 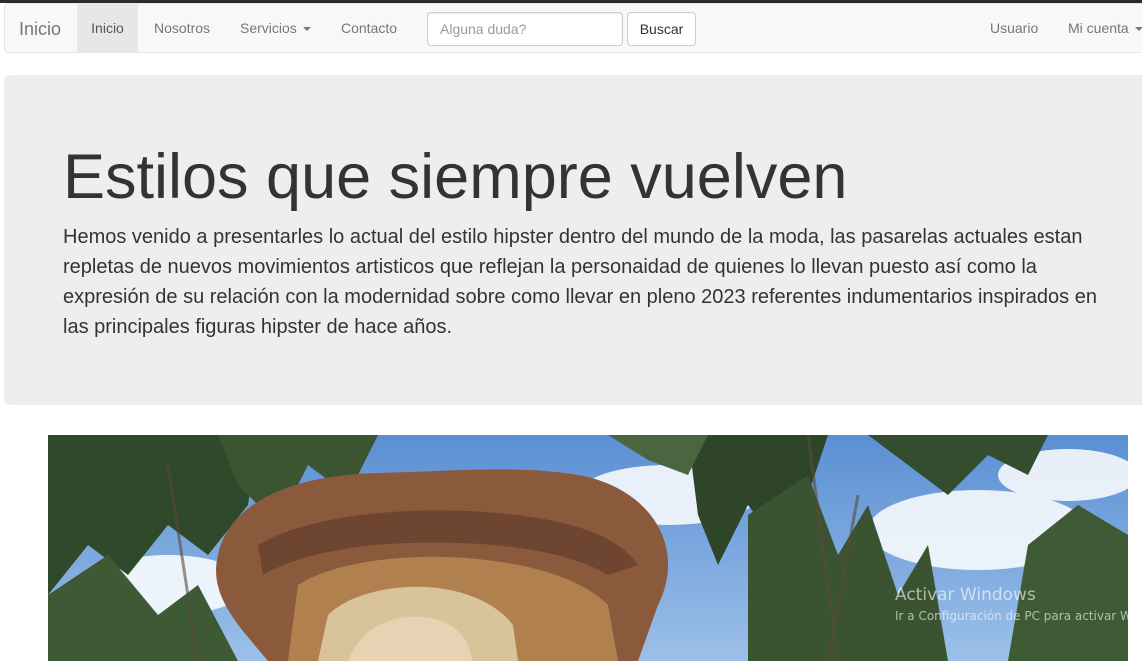 I want to click on nav-item-servicios: Servicios, so click(x=275, y=28).